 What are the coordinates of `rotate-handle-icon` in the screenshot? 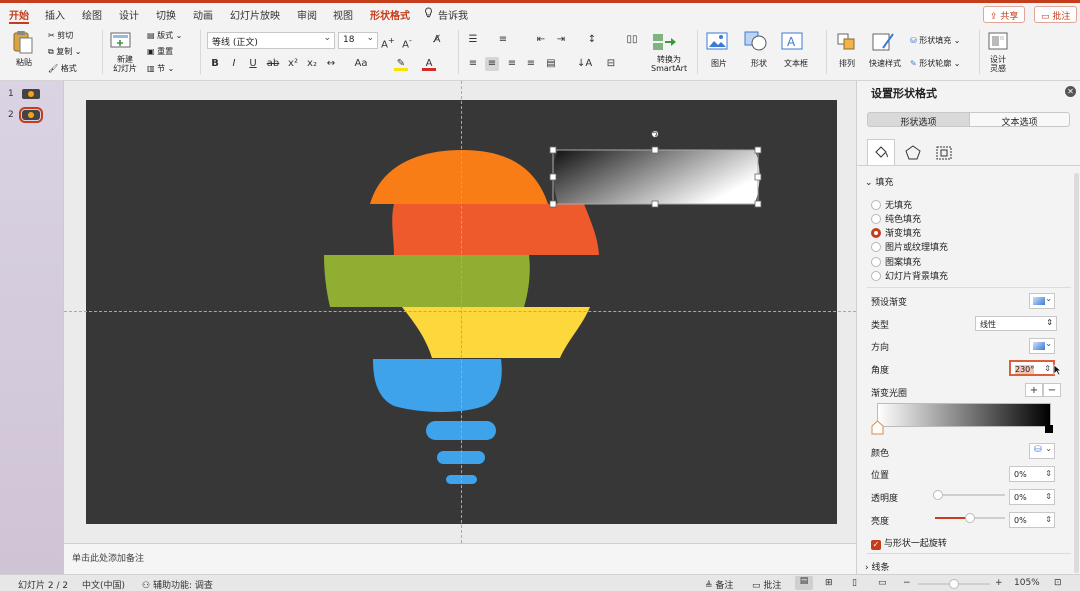 It's located at (655, 134).